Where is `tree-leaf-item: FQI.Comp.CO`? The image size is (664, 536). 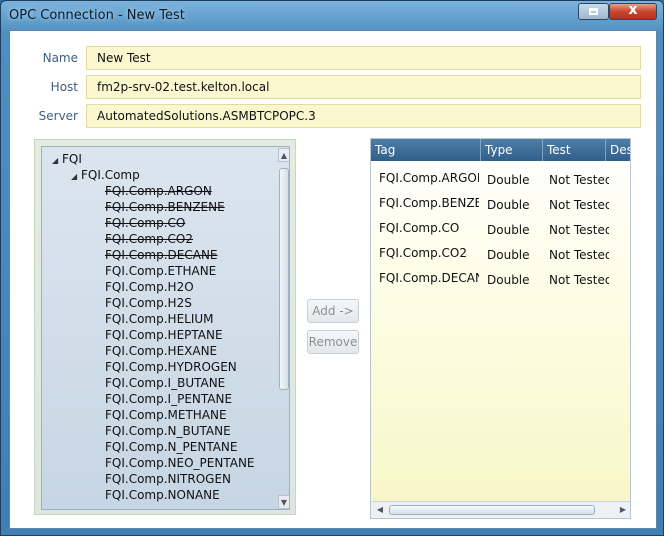
tree-leaf-item: FQI.Comp.CO is located at coordinates (145, 223).